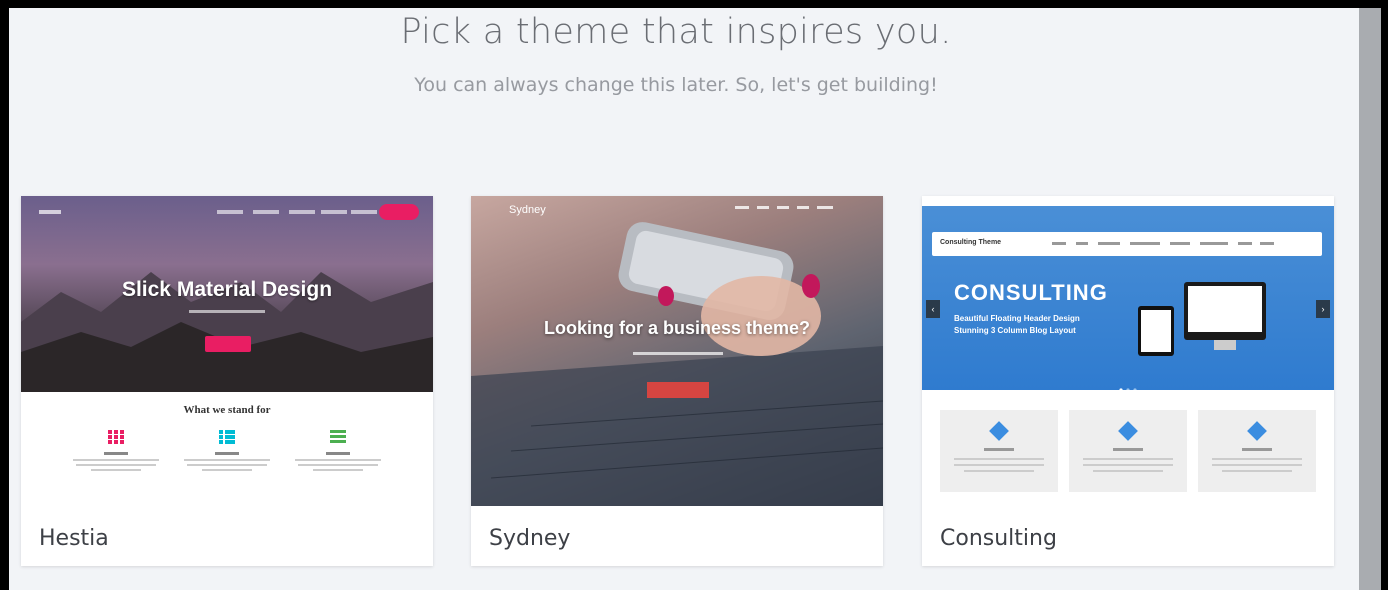  Describe the element at coordinates (933, 309) in the screenshot. I see `chevron-left-icon: ‹` at that location.